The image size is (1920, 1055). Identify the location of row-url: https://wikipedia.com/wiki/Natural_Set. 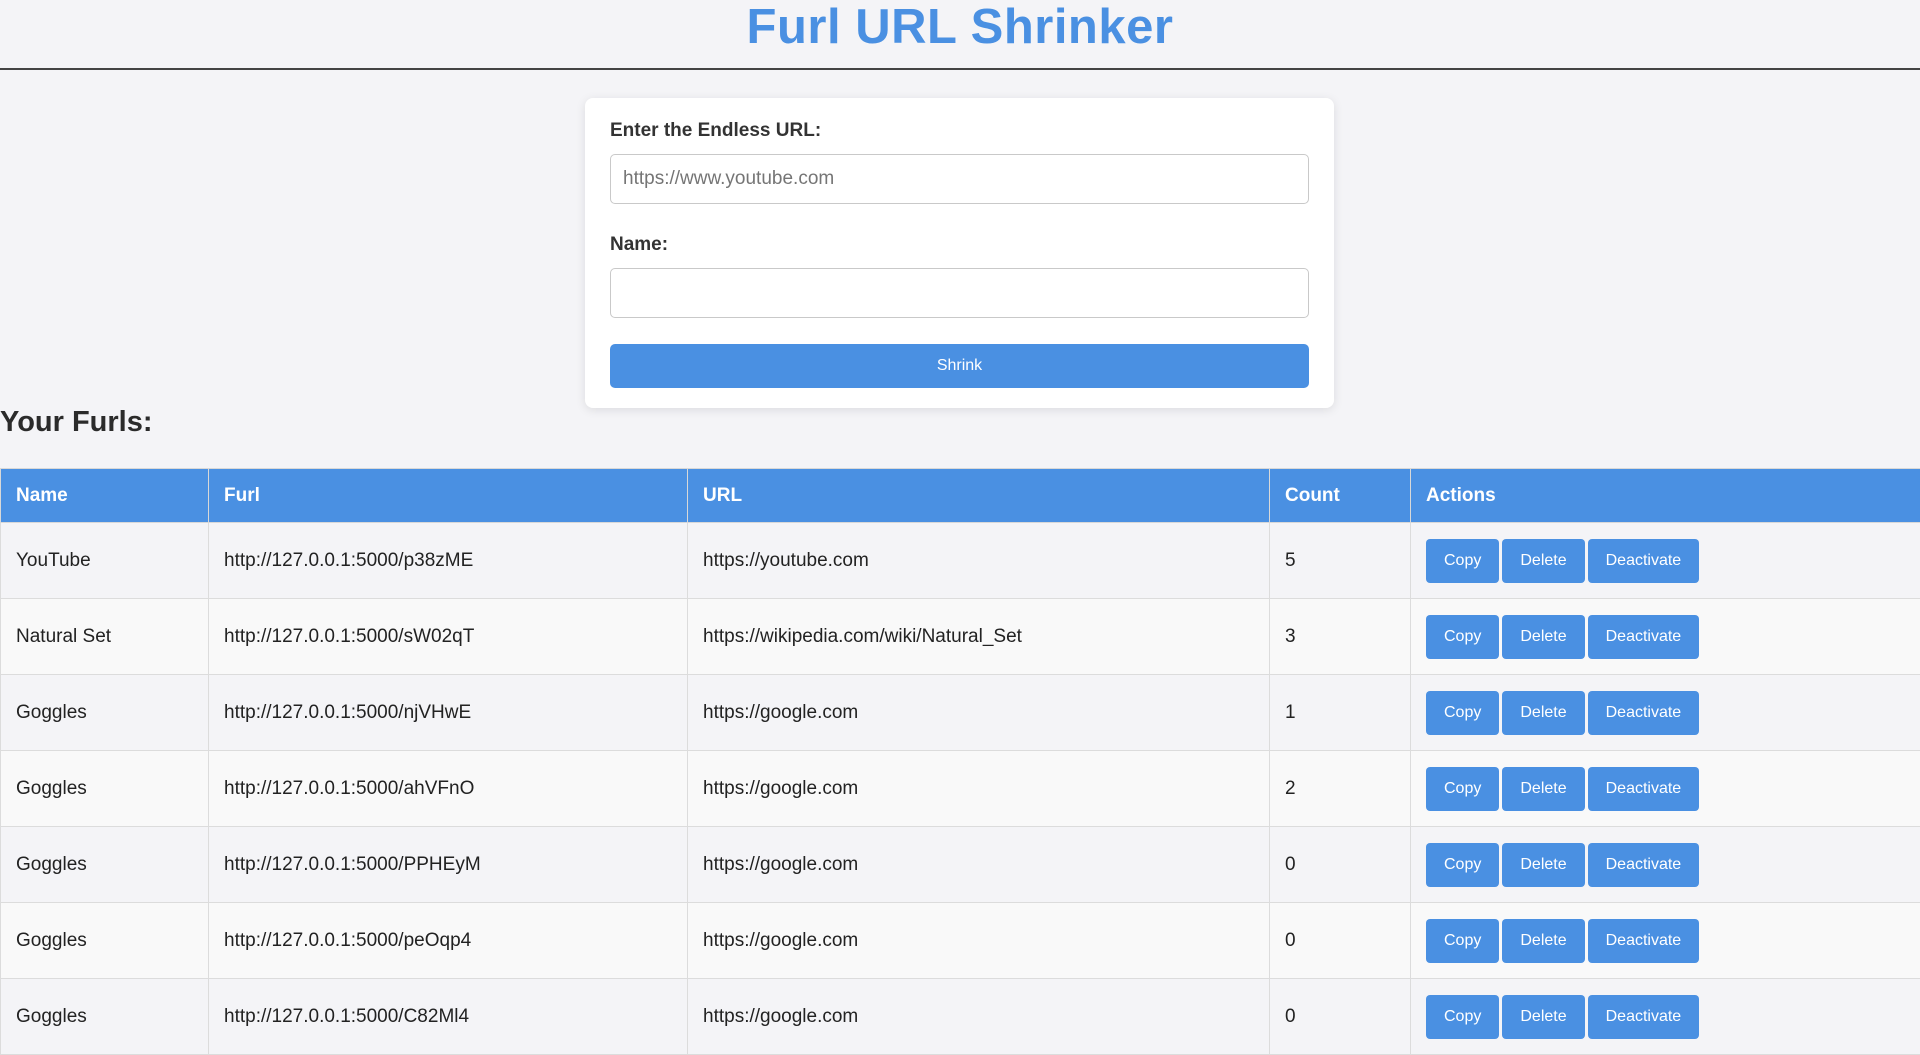
(978, 636).